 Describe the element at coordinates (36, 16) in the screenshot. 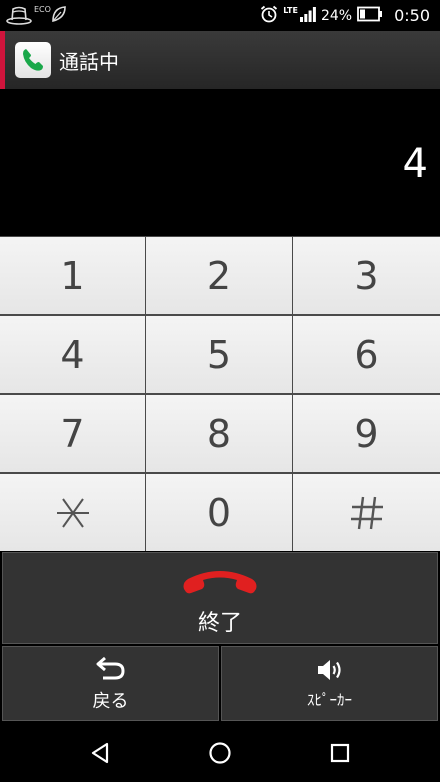

I see `status-left: ECO` at that location.